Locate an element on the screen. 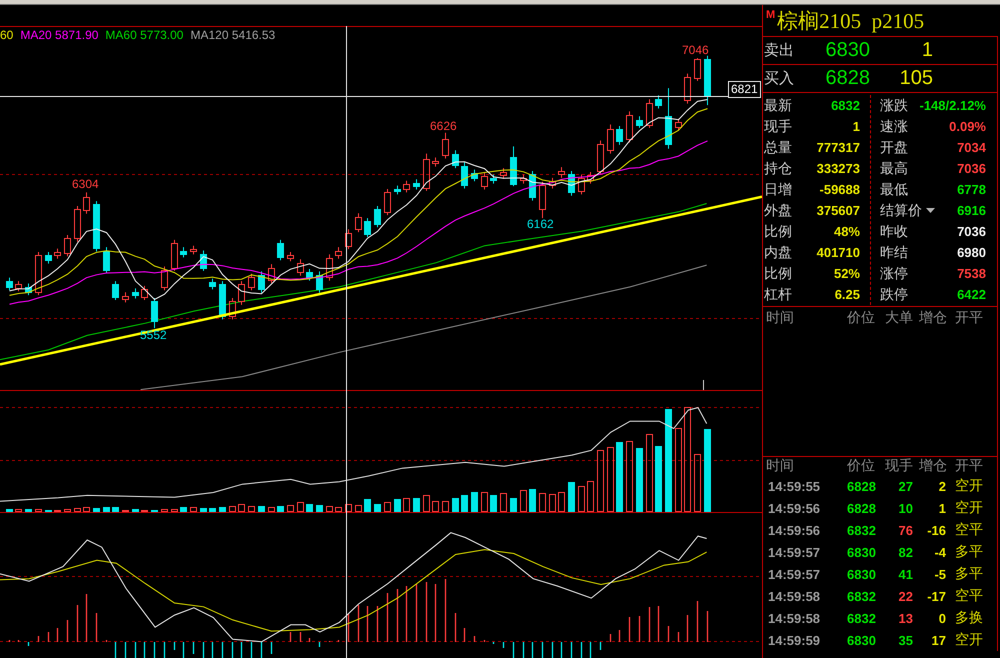 The height and width of the screenshot is (658, 1000). trade-position-change: -16 is located at coordinates (936, 530).